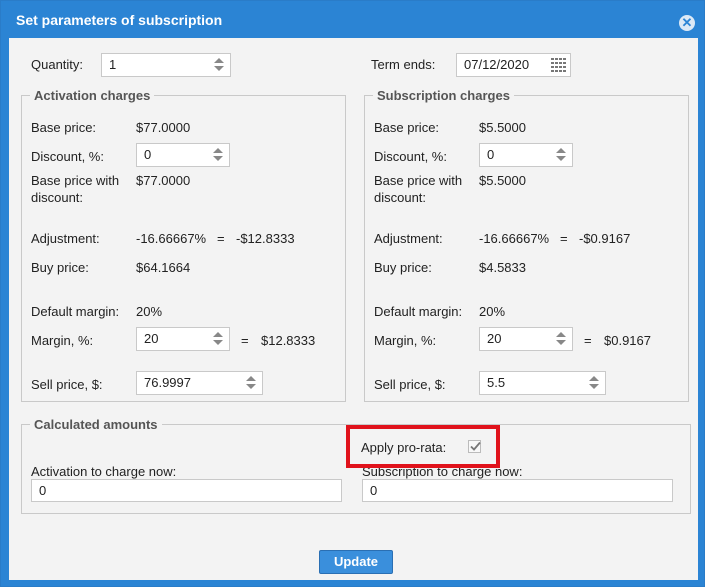 The image size is (705, 587). I want to click on activation-margin-amount: $12.8333, so click(288, 340).